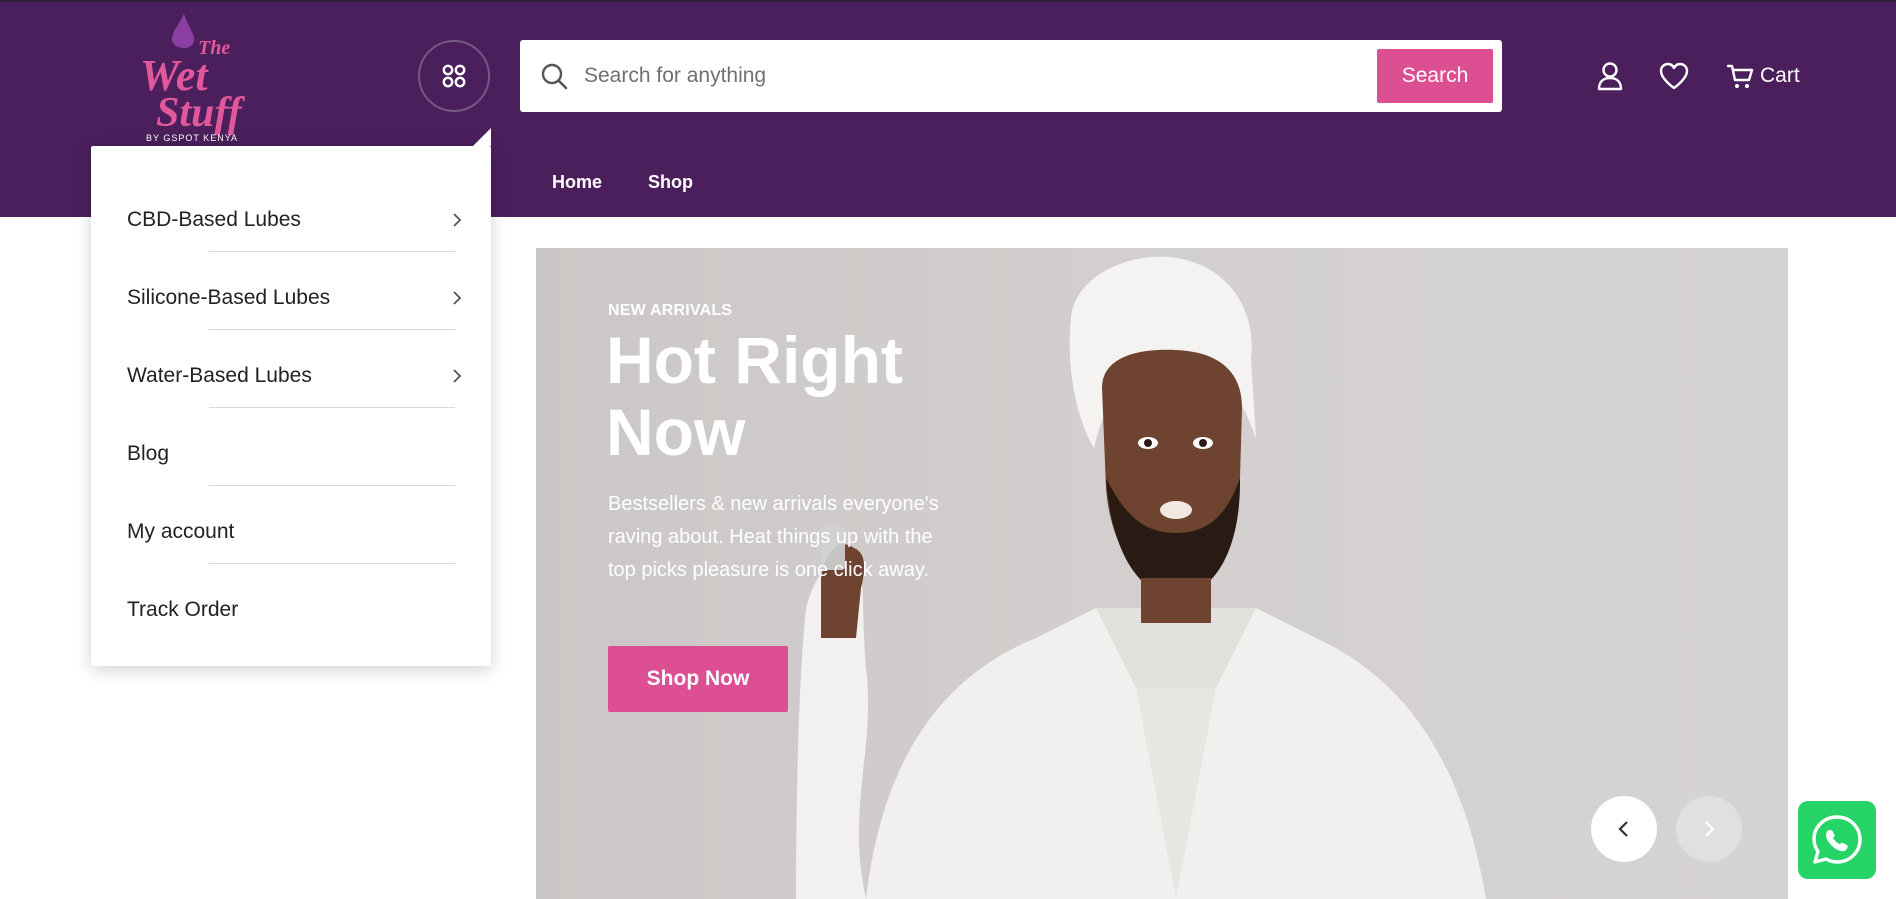 This screenshot has width=1896, height=899. I want to click on menu-item-label: Blog, so click(148, 453).